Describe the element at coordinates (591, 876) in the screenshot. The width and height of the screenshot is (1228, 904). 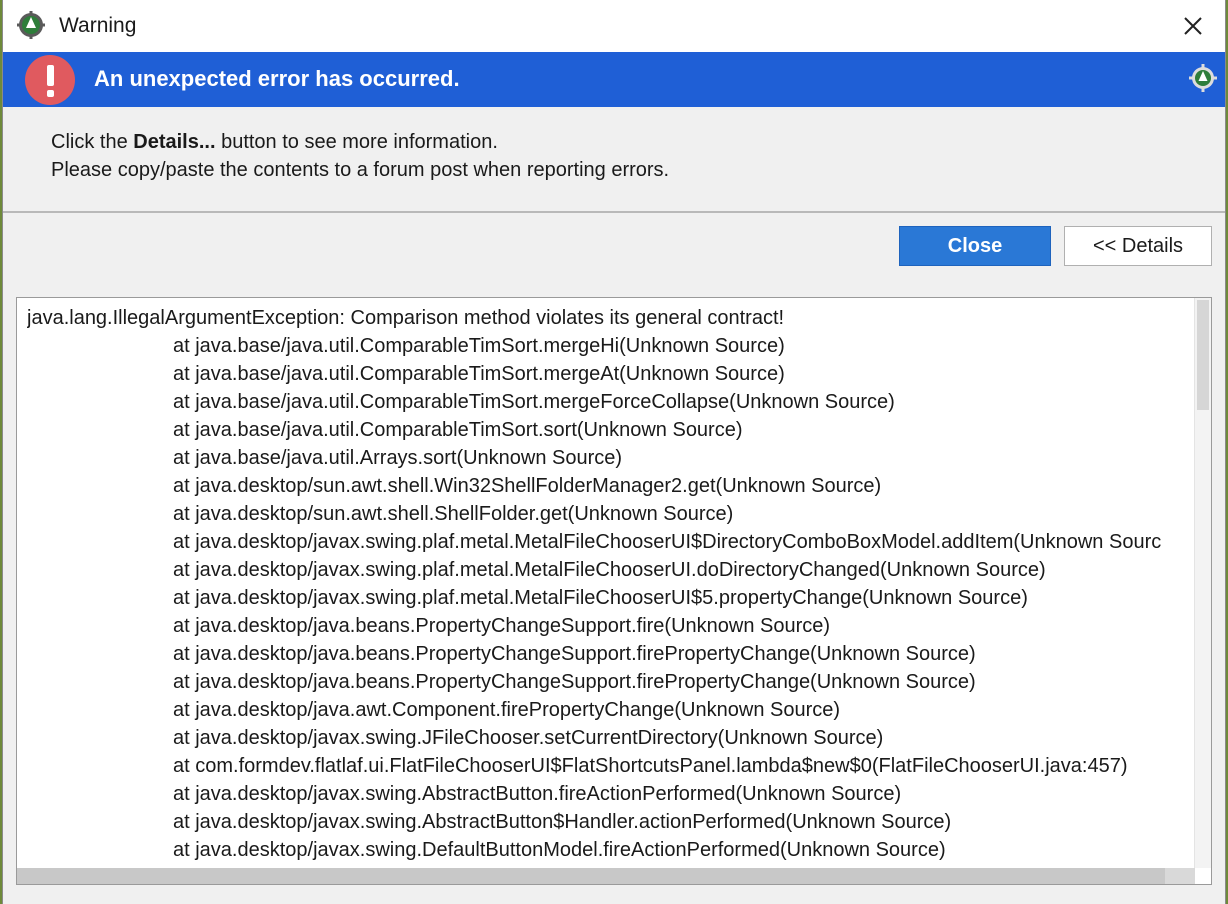
I see `horizontal-scroll-thumb` at that location.